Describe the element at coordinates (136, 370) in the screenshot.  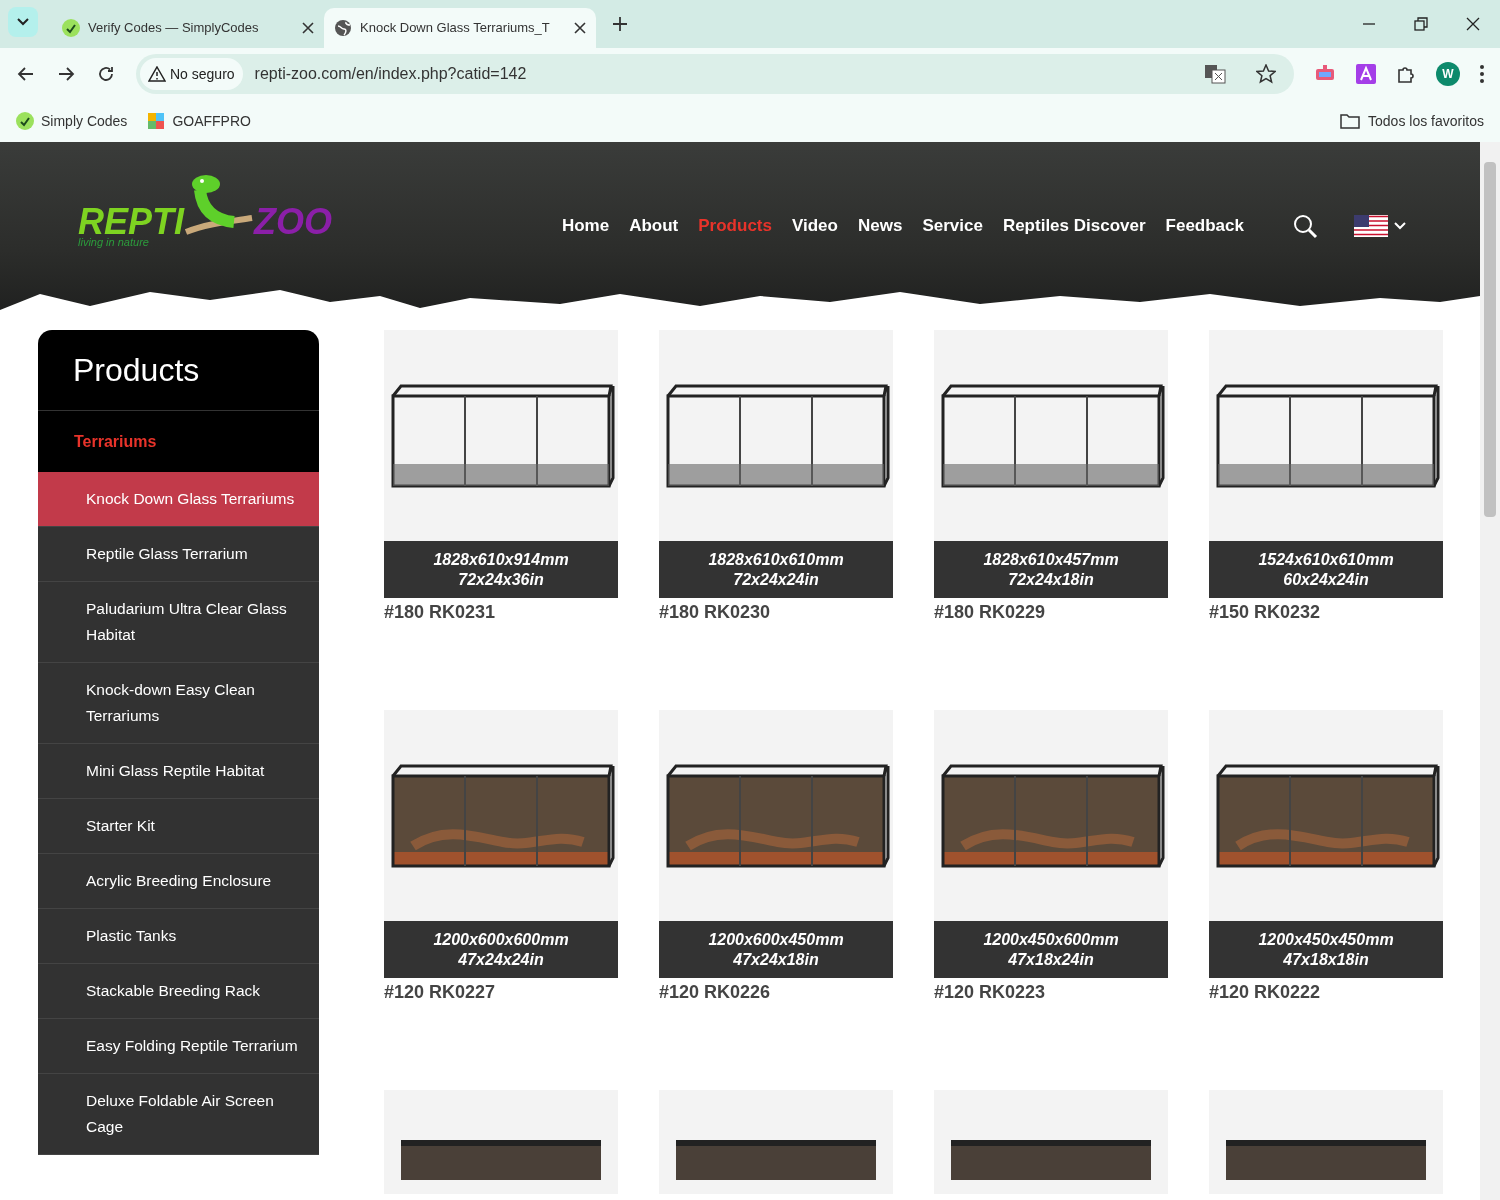
I see `sidebar-title: Products` at that location.